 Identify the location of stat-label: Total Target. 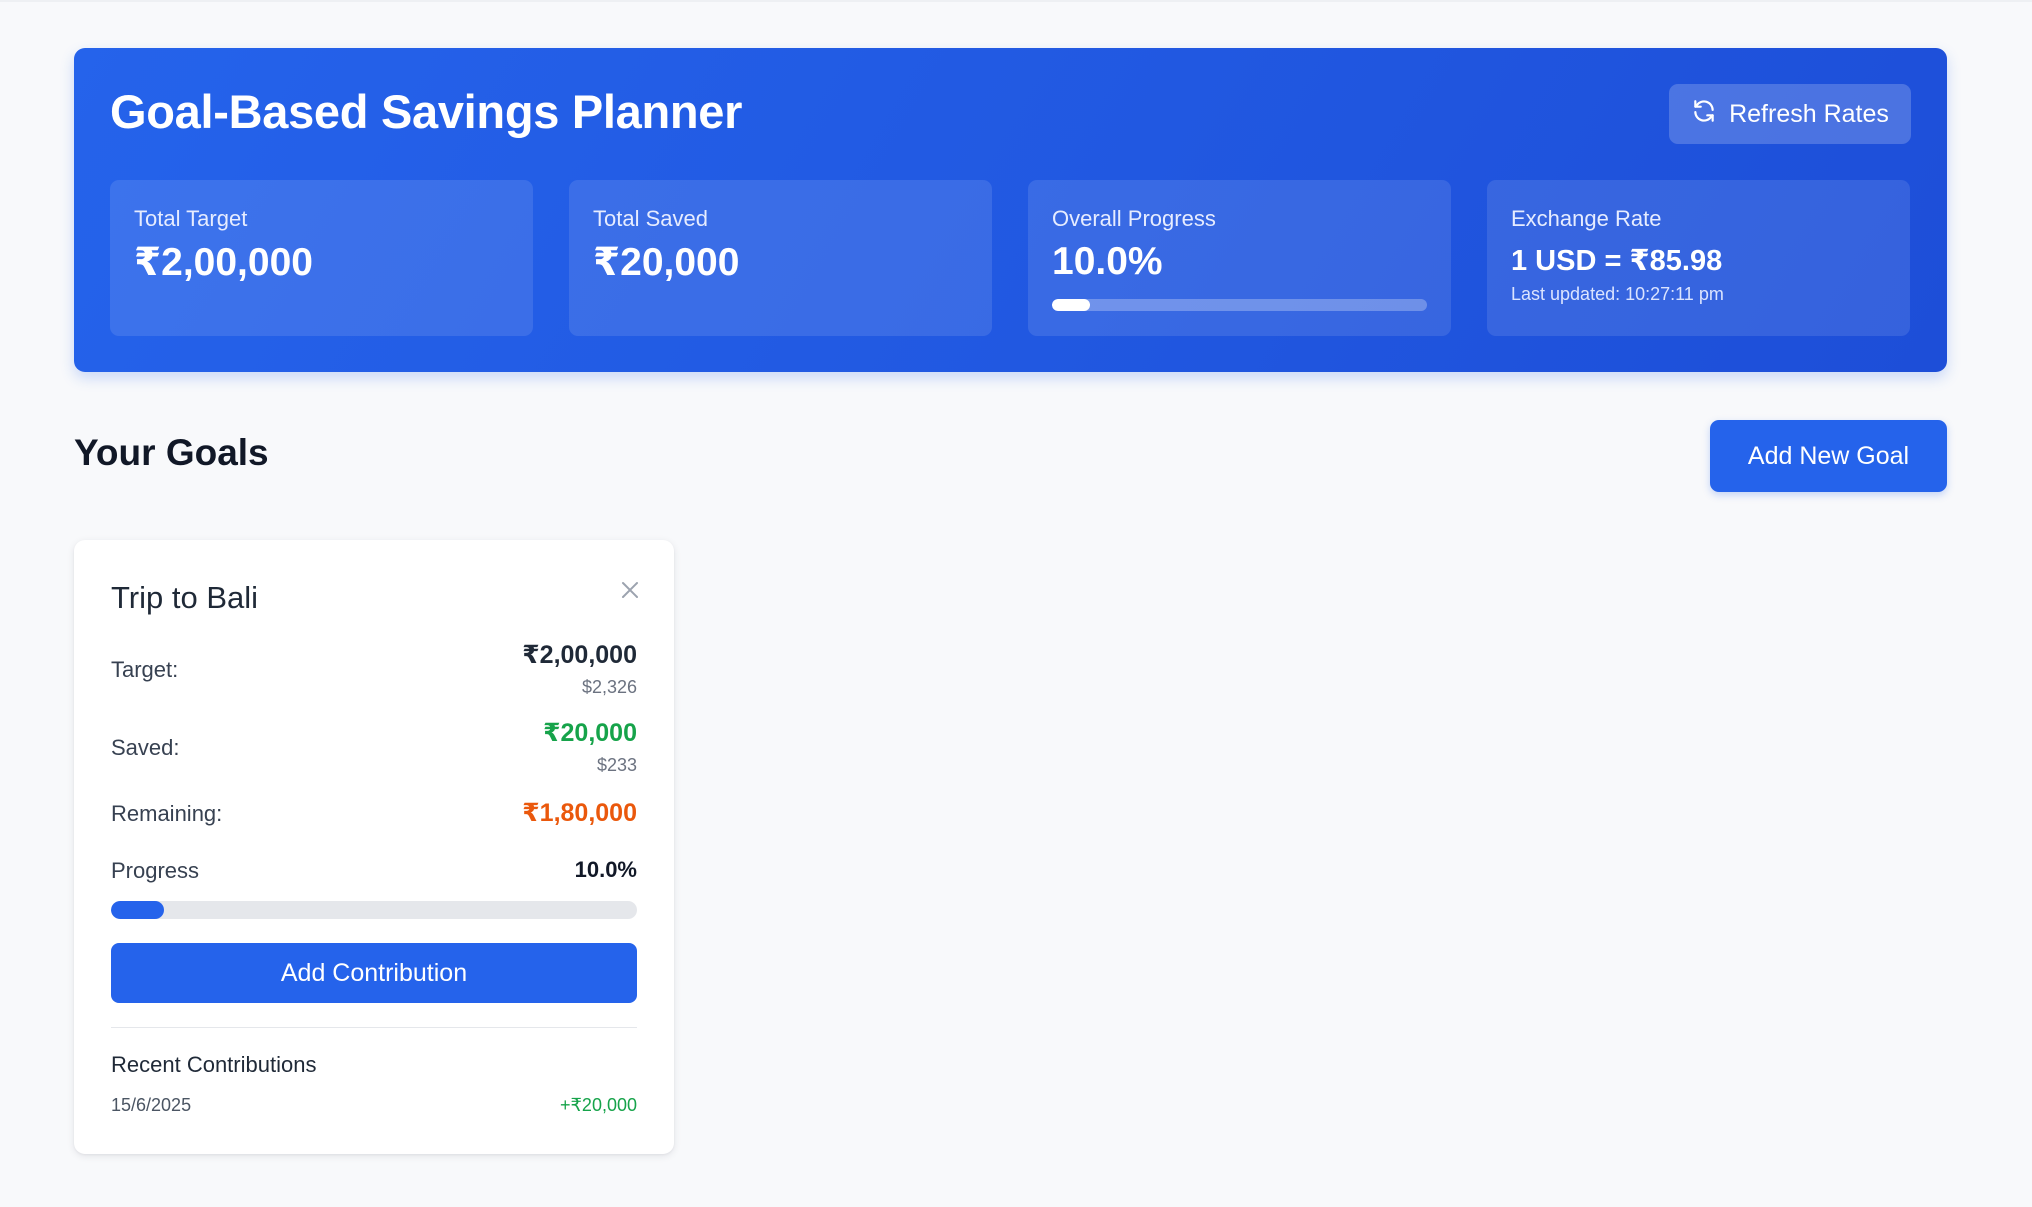
(191, 218).